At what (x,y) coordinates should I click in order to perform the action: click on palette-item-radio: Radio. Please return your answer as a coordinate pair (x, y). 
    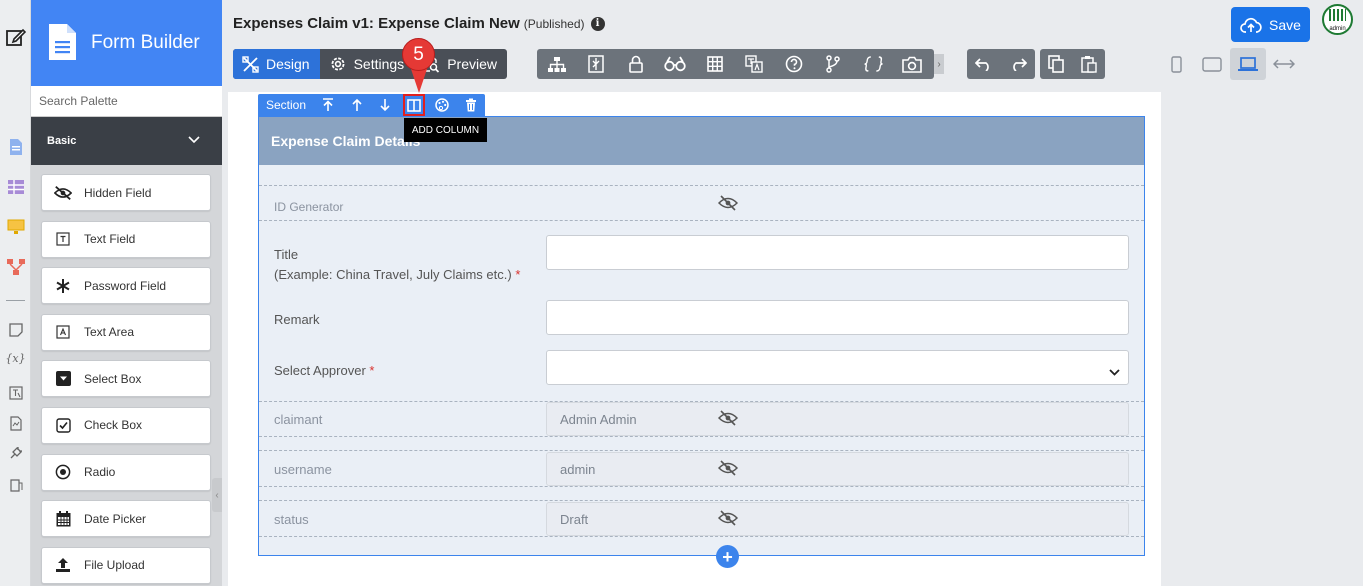
    Looking at the image, I should click on (126, 472).